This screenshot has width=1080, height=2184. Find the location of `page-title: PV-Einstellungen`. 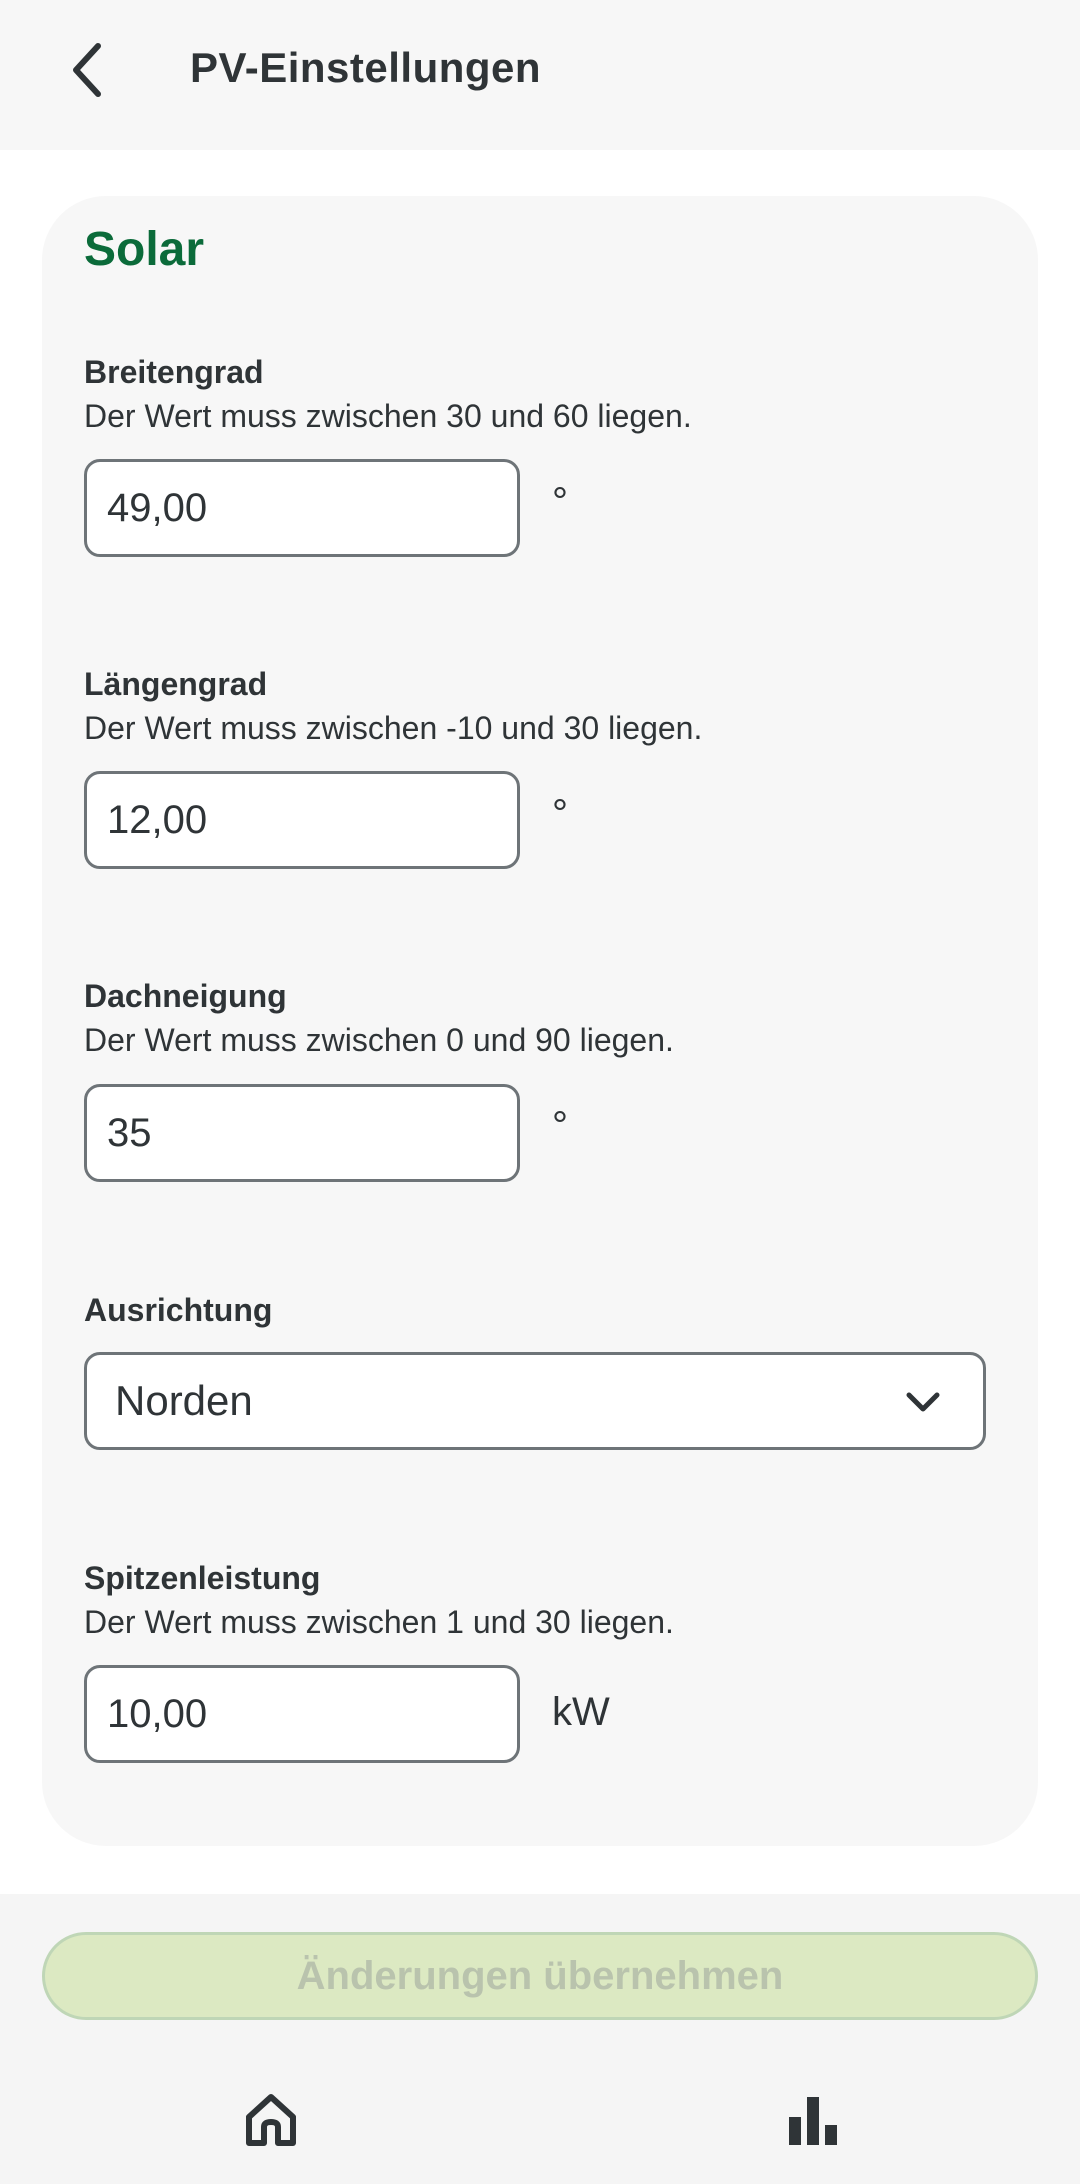

page-title: PV-Einstellungen is located at coordinates (366, 67).